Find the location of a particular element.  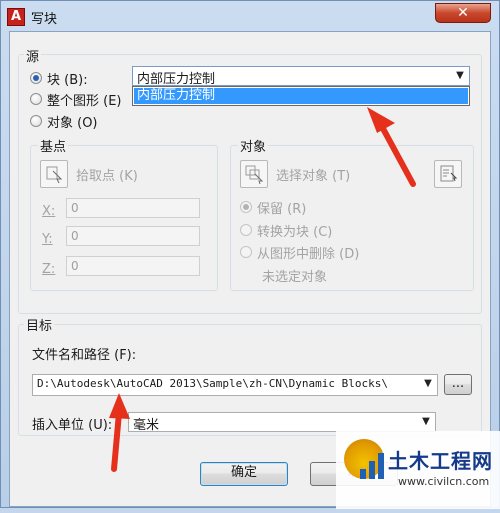

objects-radio-label: 对象 (O) is located at coordinates (72, 121).